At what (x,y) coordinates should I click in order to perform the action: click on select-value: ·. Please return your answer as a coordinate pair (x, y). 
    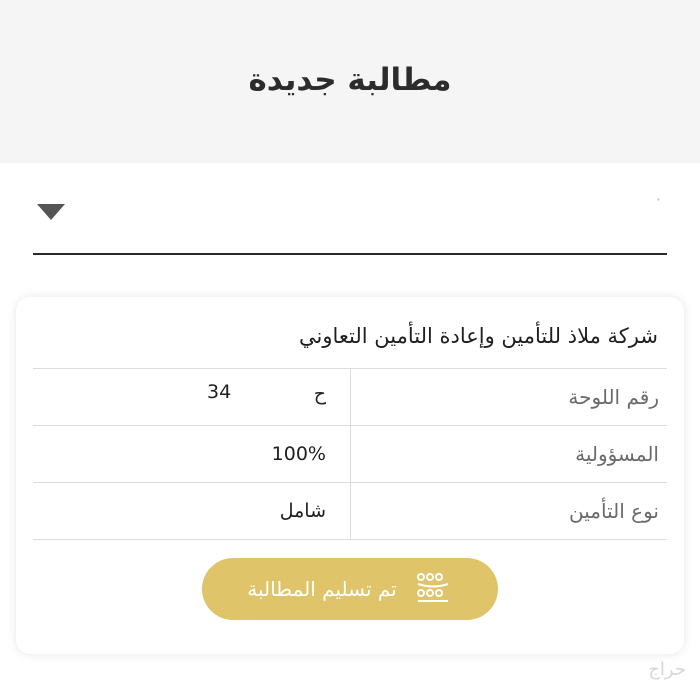
    Looking at the image, I should click on (658, 199).